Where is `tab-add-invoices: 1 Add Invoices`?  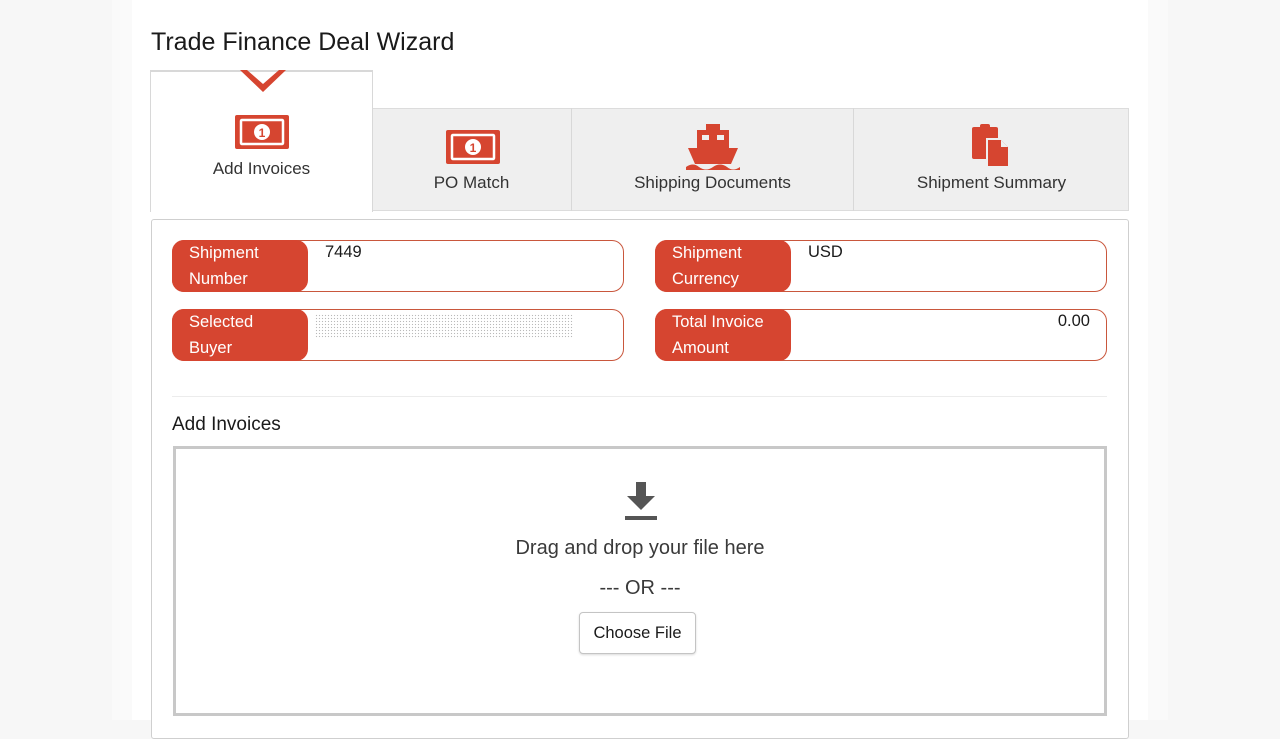 tab-add-invoices: 1 Add Invoices is located at coordinates (261, 141).